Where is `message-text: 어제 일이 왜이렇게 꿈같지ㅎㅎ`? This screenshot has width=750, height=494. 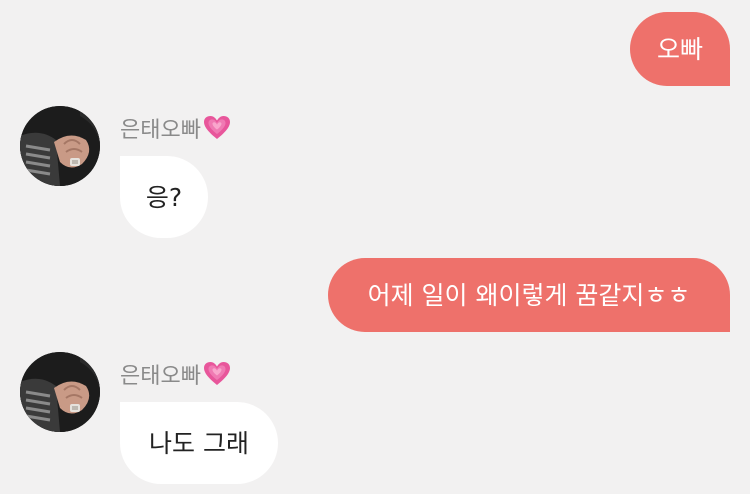
message-text: 어제 일이 왜이렇게 꿈같지ㅎㅎ is located at coordinates (529, 295).